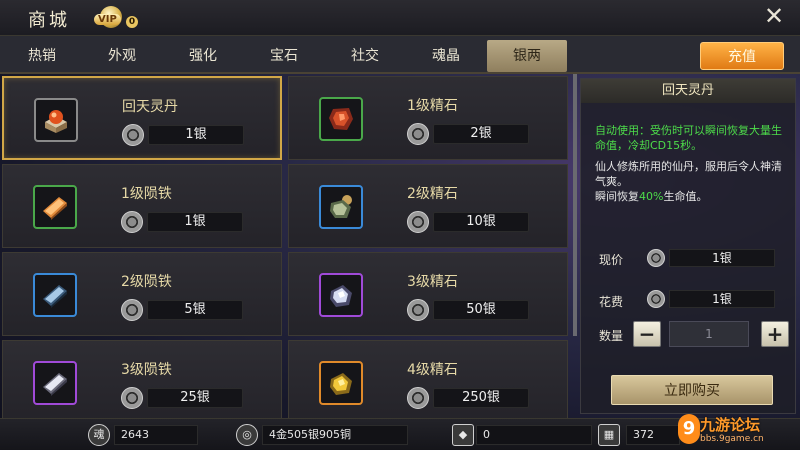  What do you see at coordinates (365, 56) in the screenshot?
I see `tab-social: 社交` at bounding box center [365, 56].